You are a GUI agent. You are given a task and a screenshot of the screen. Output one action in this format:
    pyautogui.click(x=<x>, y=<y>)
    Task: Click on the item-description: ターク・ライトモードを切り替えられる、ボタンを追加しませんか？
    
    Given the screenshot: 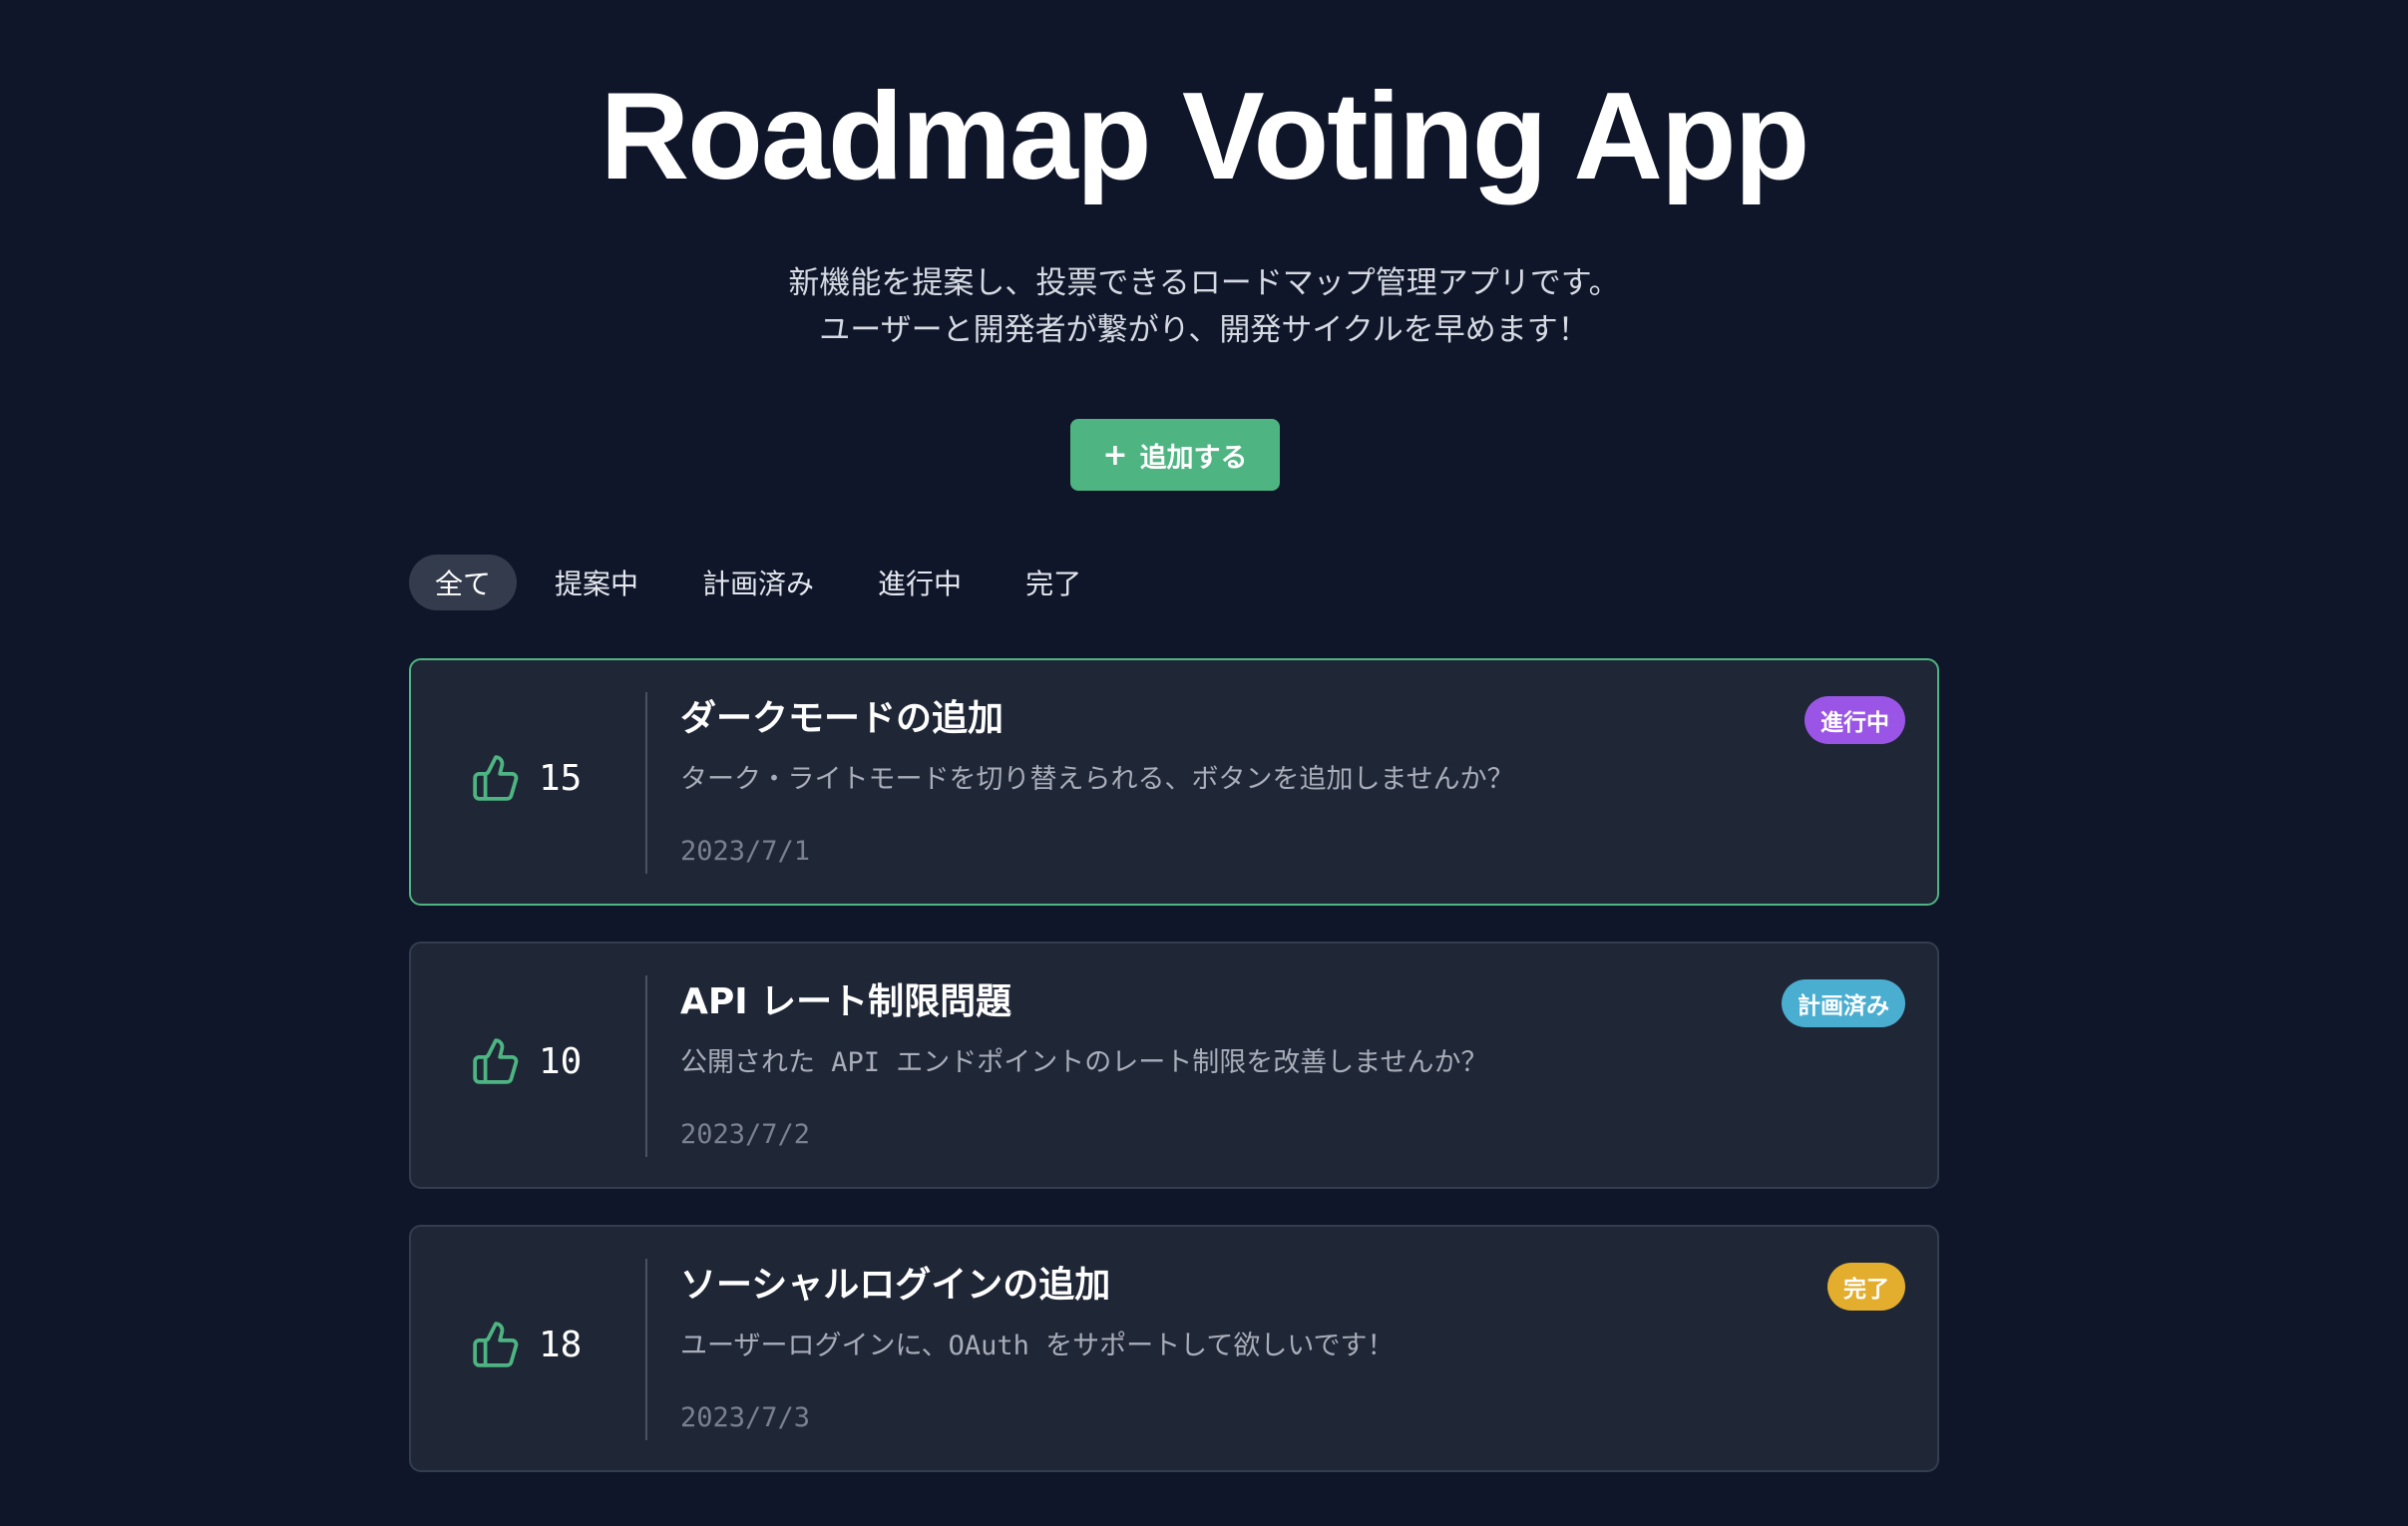 What is the action you would take?
    pyautogui.click(x=1097, y=780)
    